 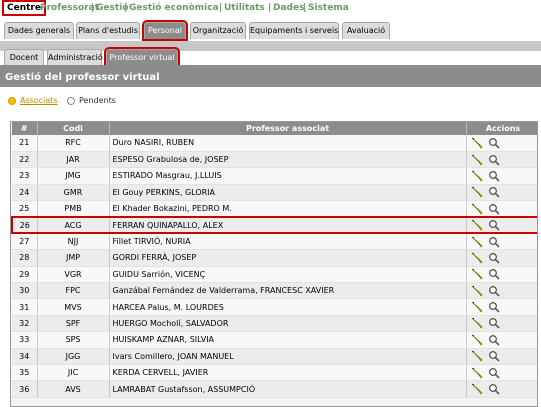 I want to click on row-number: 31, so click(x=25, y=307).